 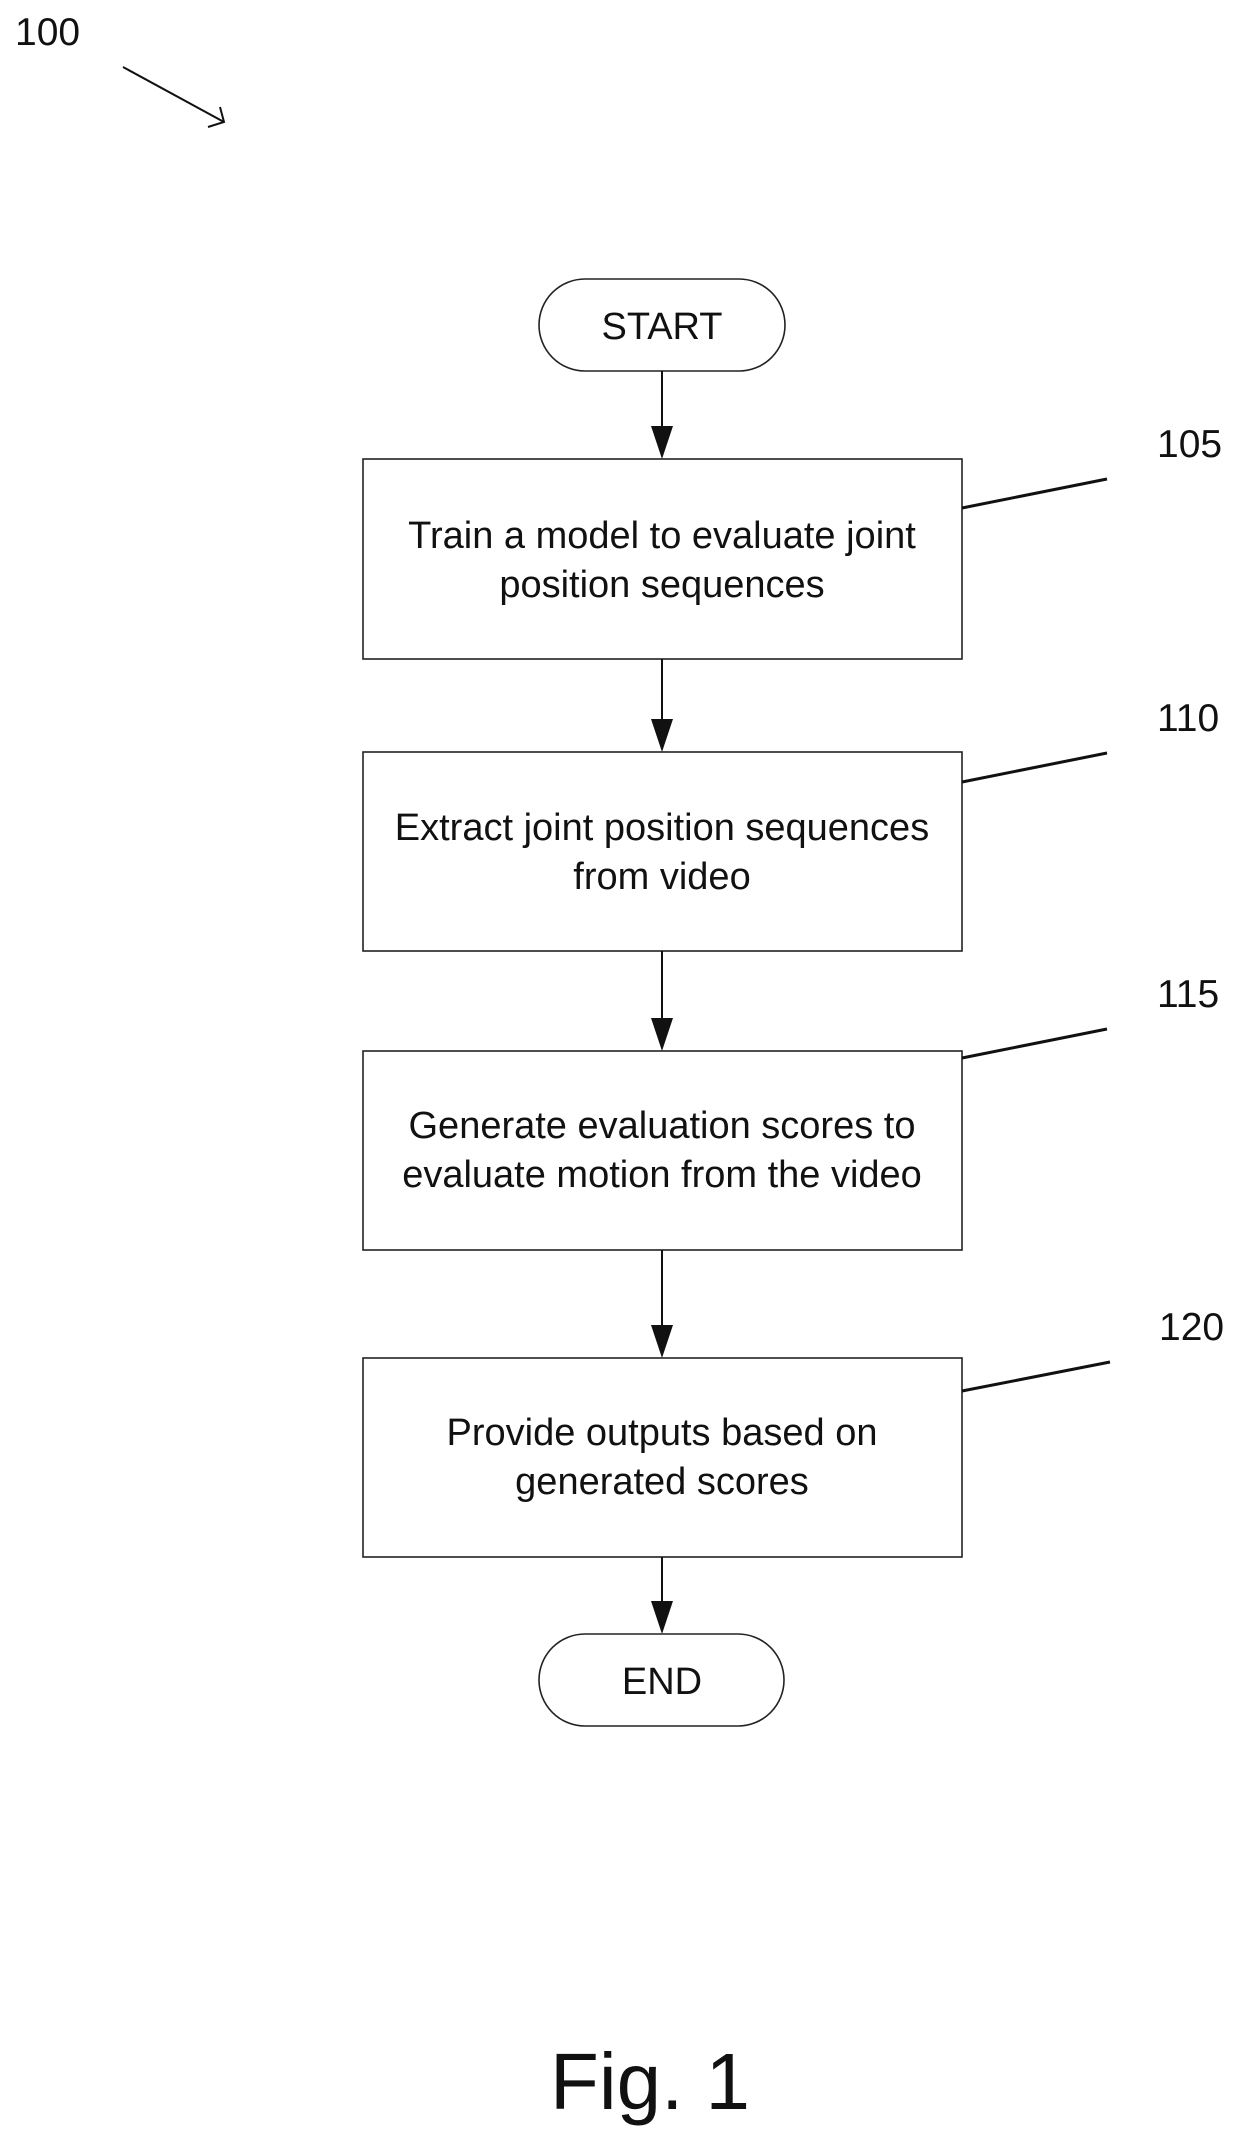 What do you see at coordinates (47, 32) in the screenshot?
I see `figure-ref-number: 100` at bounding box center [47, 32].